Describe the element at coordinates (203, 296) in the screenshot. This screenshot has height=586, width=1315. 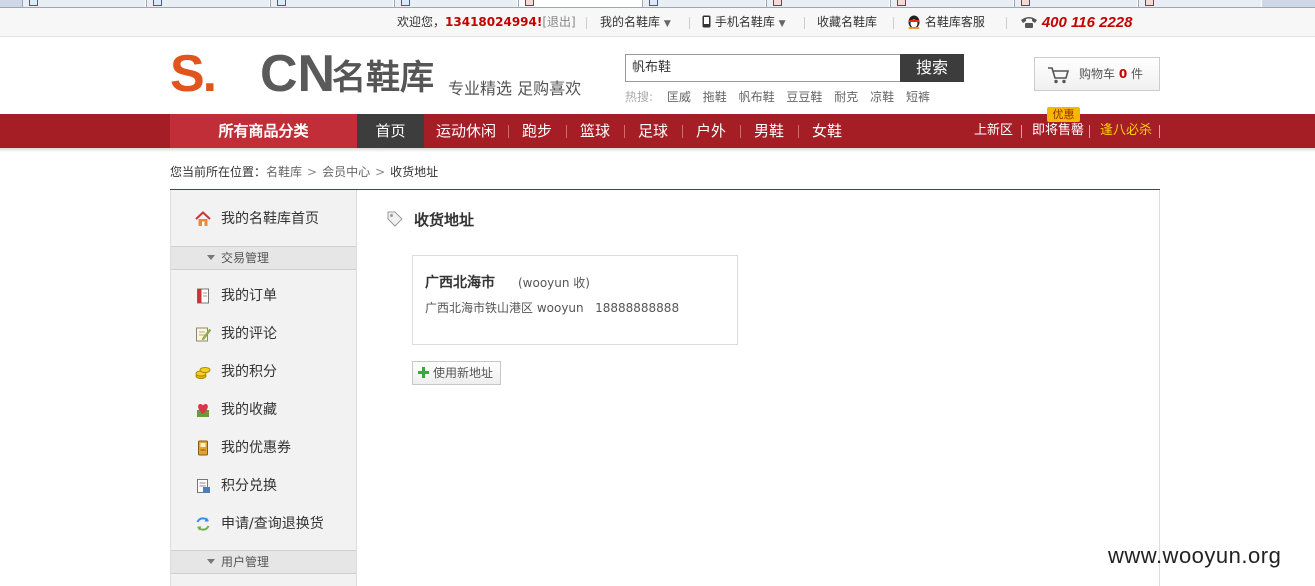
I see `order-document-icon` at that location.